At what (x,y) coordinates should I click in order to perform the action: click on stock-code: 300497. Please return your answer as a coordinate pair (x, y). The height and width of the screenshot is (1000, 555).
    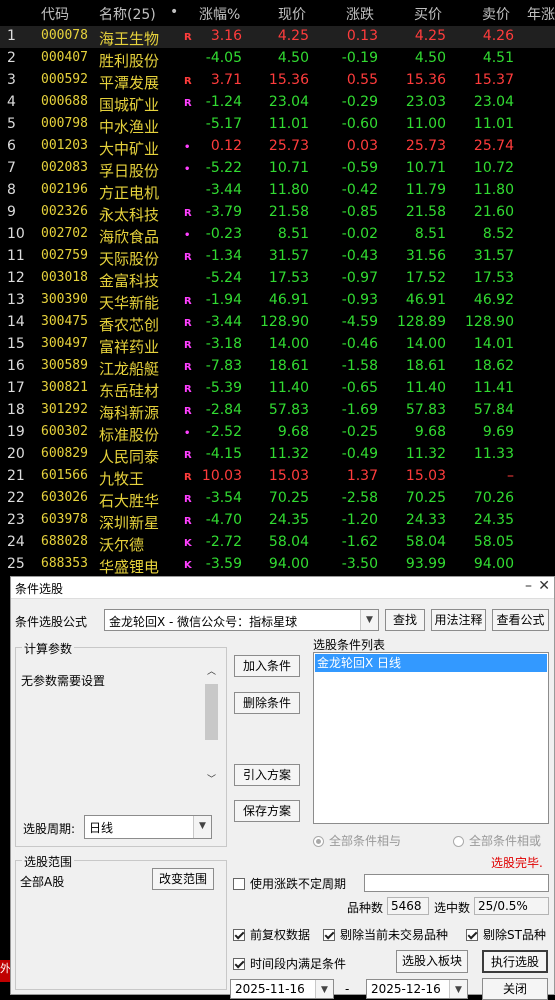
    Looking at the image, I should click on (64, 343).